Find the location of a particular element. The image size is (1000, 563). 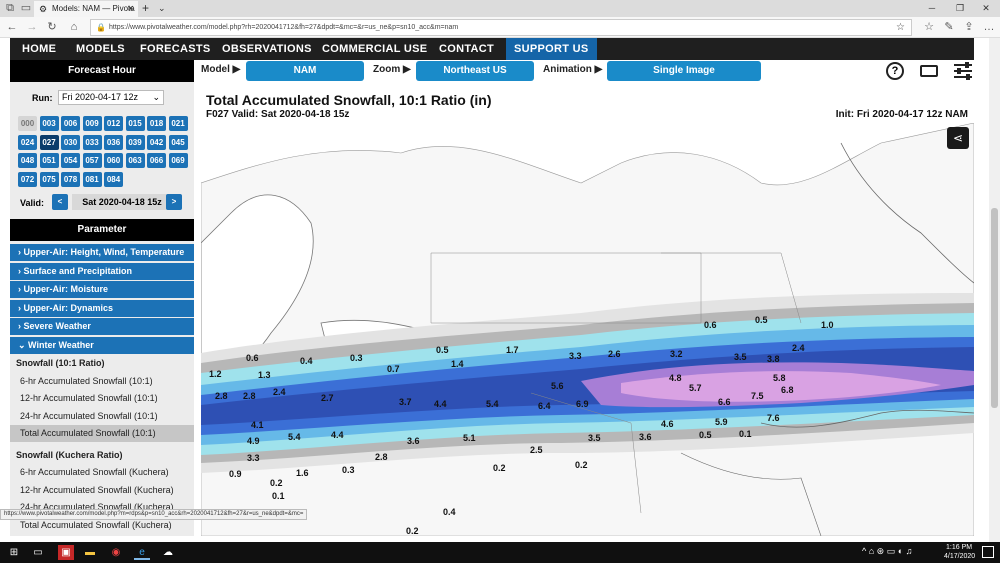

hour-button-000: 000 is located at coordinates (27, 123).